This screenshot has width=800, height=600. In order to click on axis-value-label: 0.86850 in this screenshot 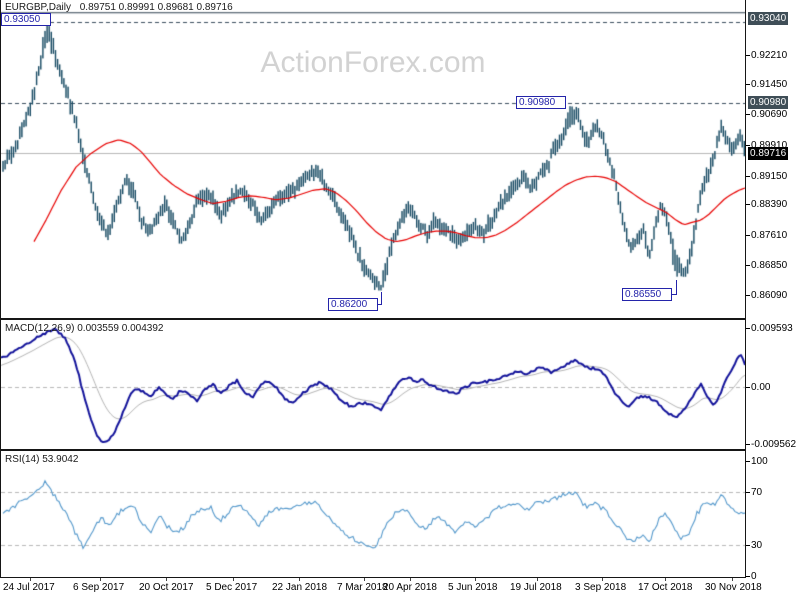, I will do `click(769, 265)`.